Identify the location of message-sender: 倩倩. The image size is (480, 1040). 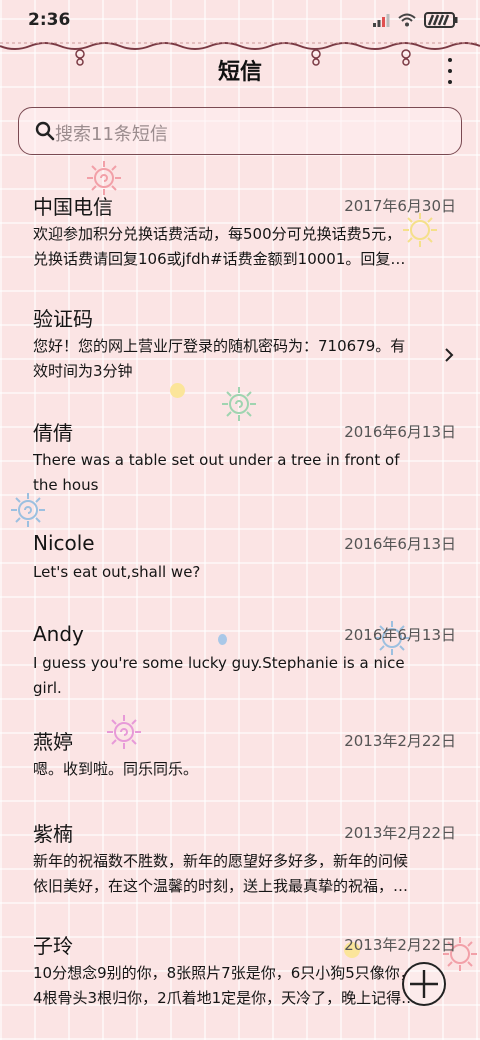
(53, 432).